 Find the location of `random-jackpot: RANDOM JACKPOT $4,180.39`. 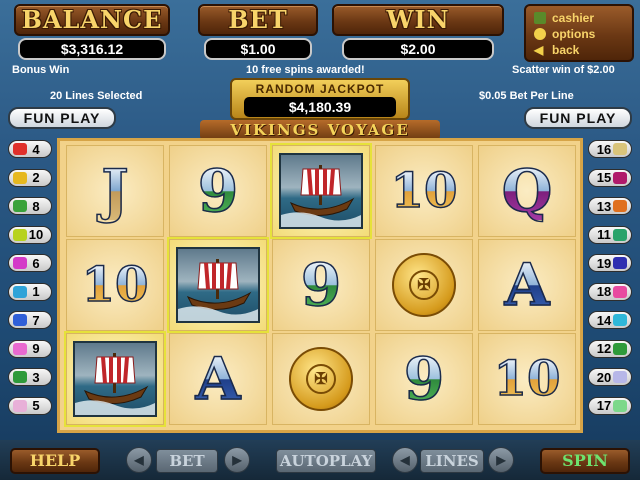

random-jackpot: RANDOM JACKPOT $4,180.39 is located at coordinates (320, 99).